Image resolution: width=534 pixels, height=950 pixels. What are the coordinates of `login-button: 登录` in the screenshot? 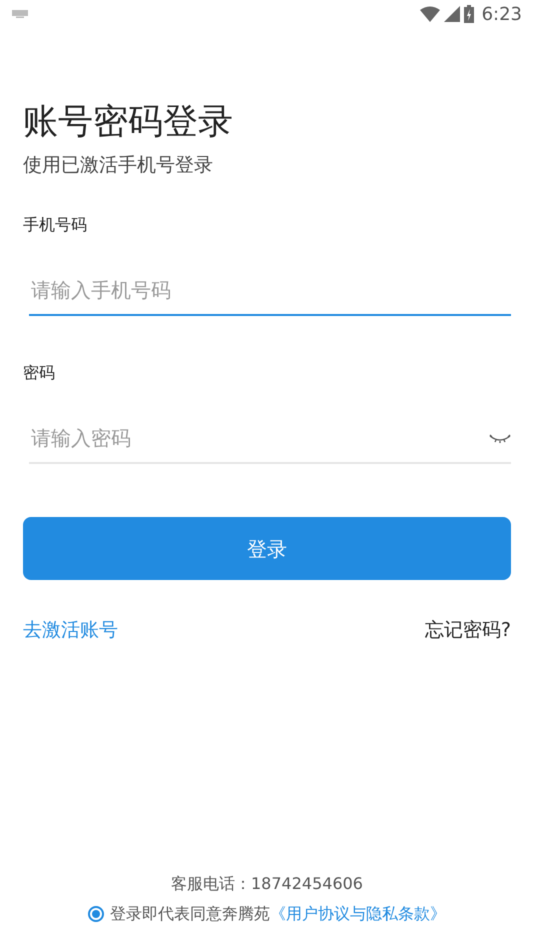 It's located at (267, 548).